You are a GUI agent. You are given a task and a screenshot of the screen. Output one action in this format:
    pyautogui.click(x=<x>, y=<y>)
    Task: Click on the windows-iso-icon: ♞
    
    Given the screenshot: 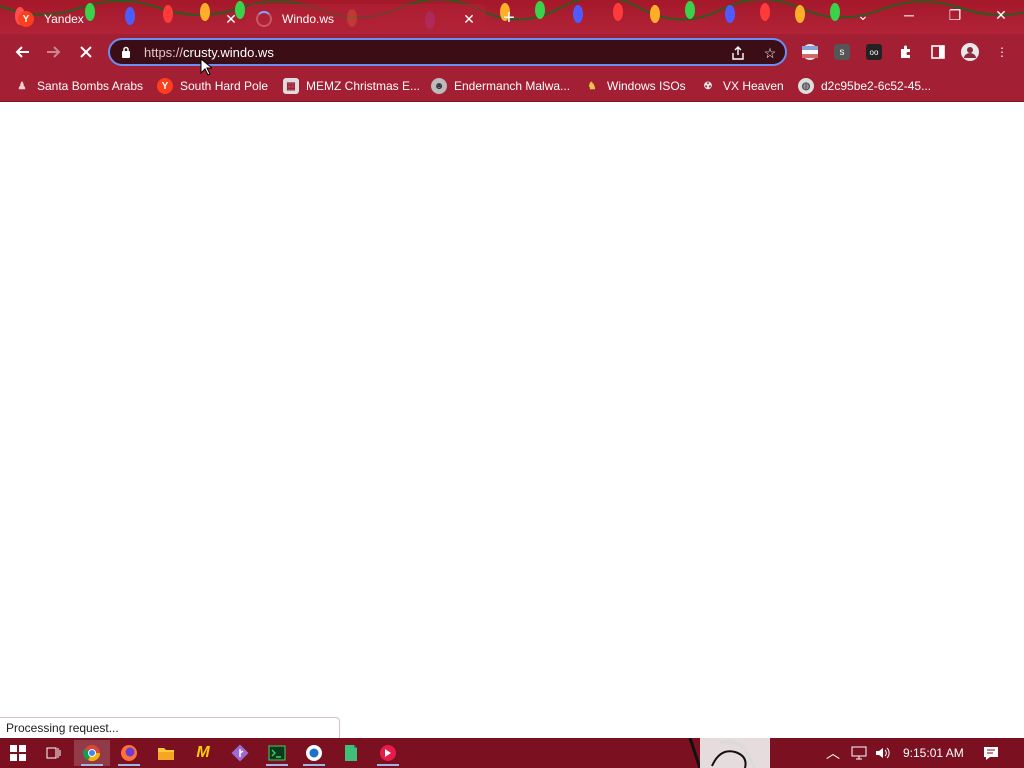 What is the action you would take?
    pyautogui.click(x=592, y=86)
    